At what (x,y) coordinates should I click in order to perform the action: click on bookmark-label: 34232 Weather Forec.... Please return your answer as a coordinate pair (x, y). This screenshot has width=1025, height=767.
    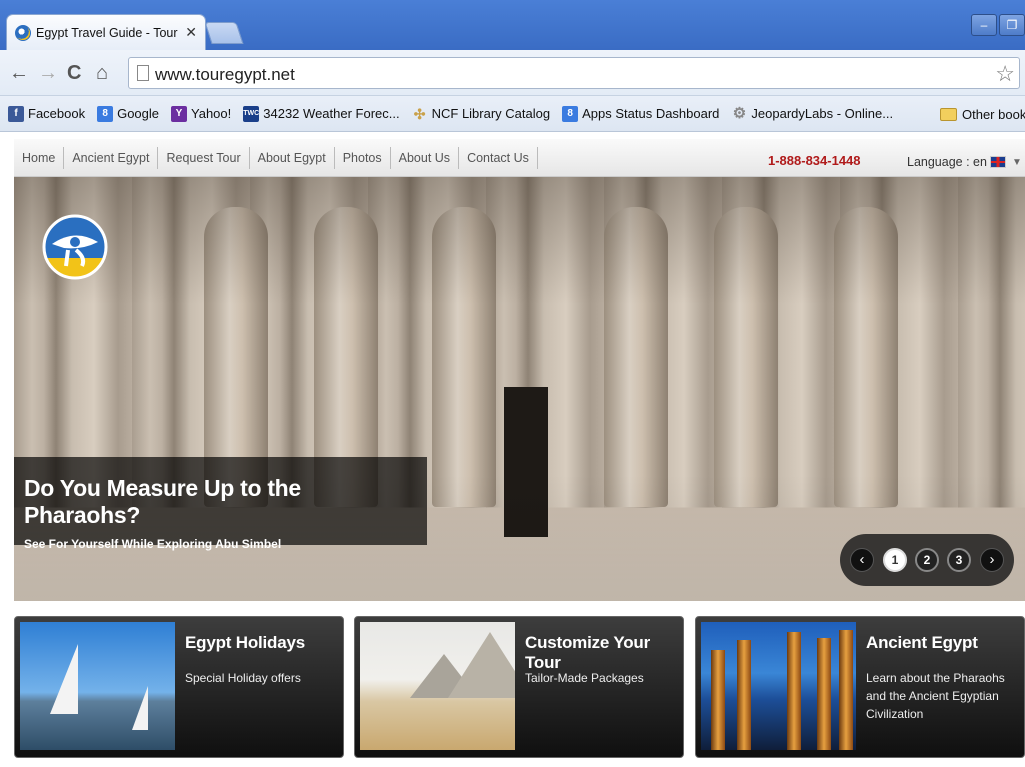
    Looking at the image, I should click on (331, 113).